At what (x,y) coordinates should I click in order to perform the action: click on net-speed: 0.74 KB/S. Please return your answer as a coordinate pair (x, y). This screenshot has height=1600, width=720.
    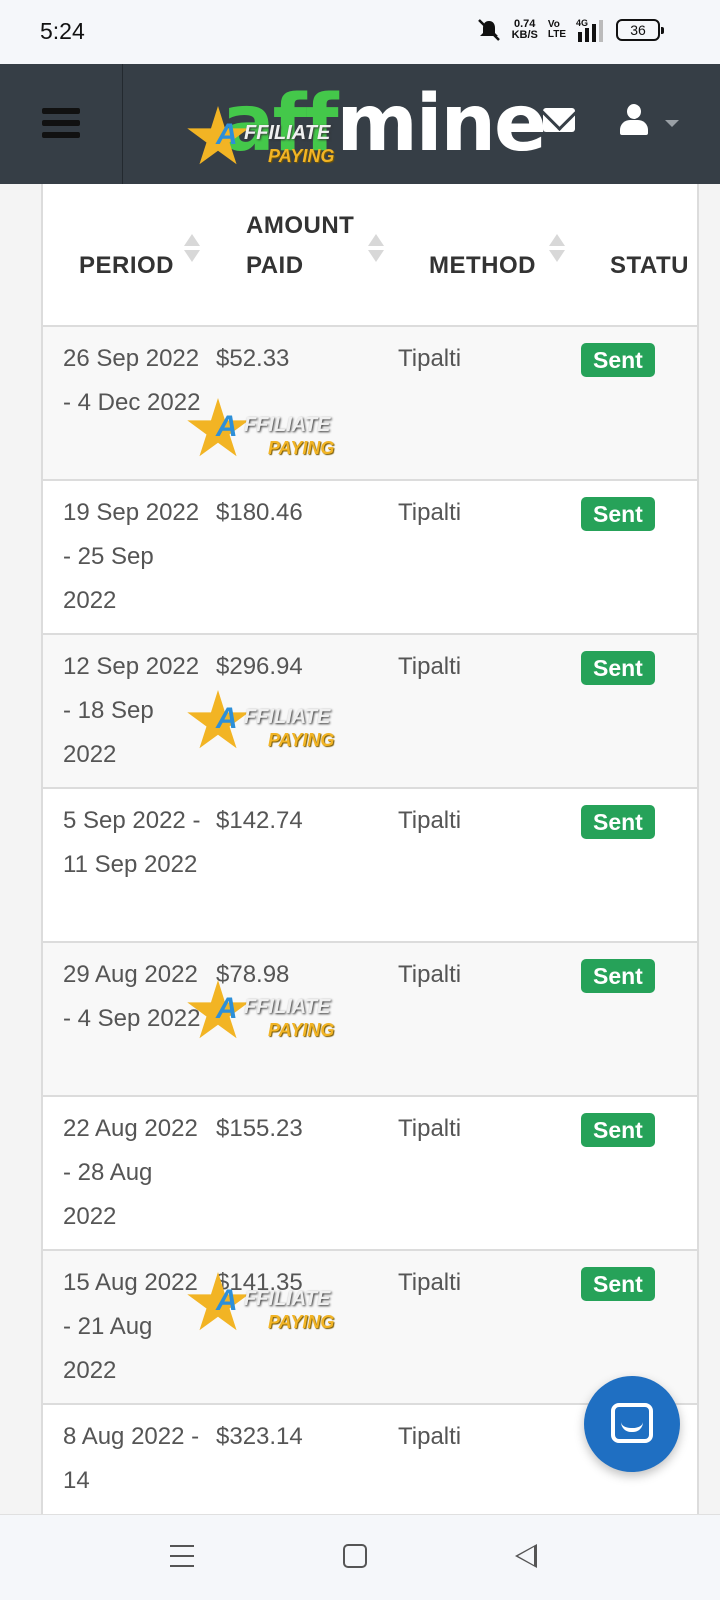
    Looking at the image, I should click on (524, 29).